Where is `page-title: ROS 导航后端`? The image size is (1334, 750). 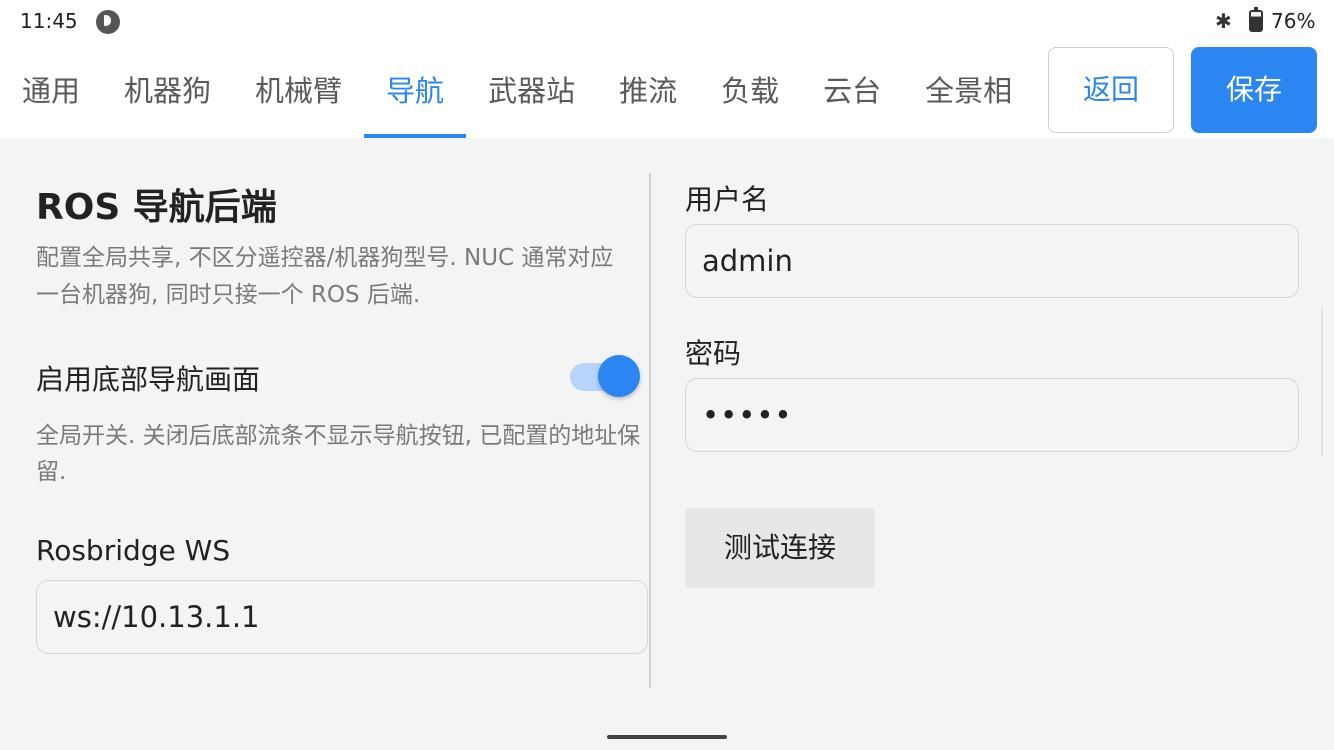
page-title: ROS 导航后端 is located at coordinates (156, 207).